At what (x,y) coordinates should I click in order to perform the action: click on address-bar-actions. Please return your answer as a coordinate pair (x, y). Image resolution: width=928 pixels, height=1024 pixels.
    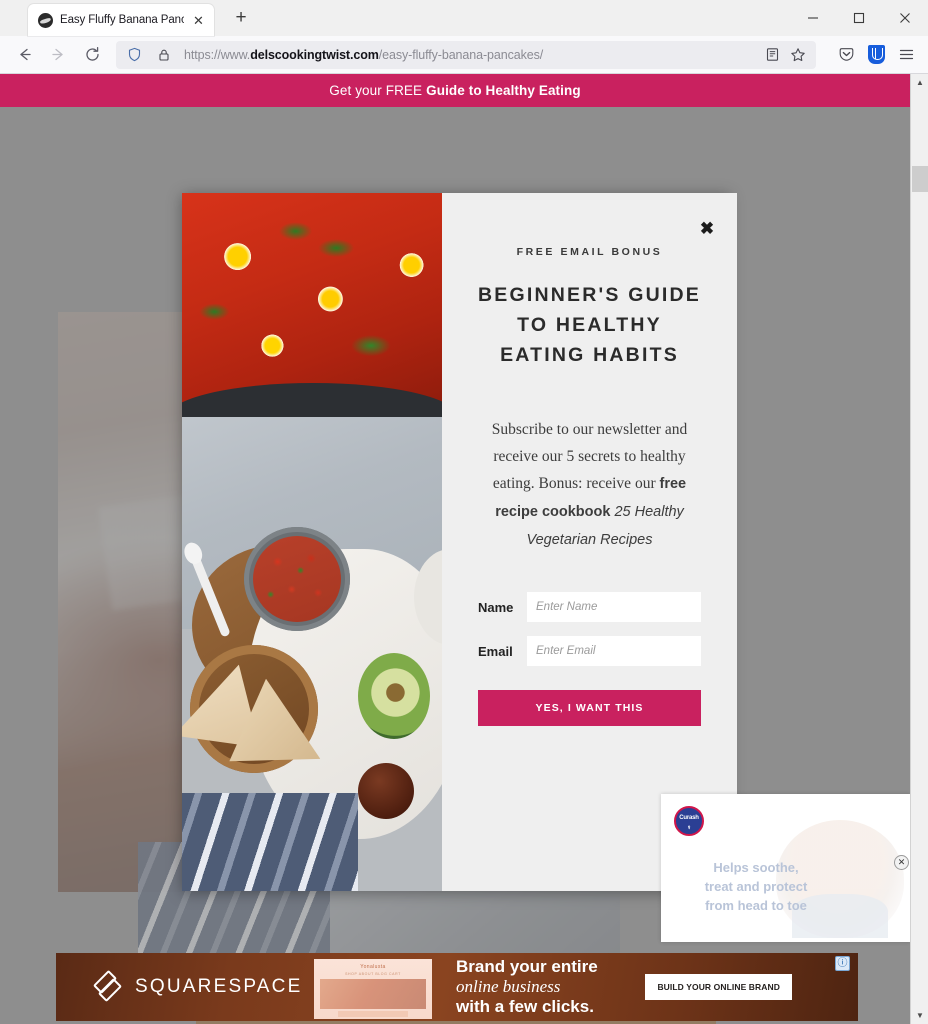
    Looking at the image, I should click on (785, 55).